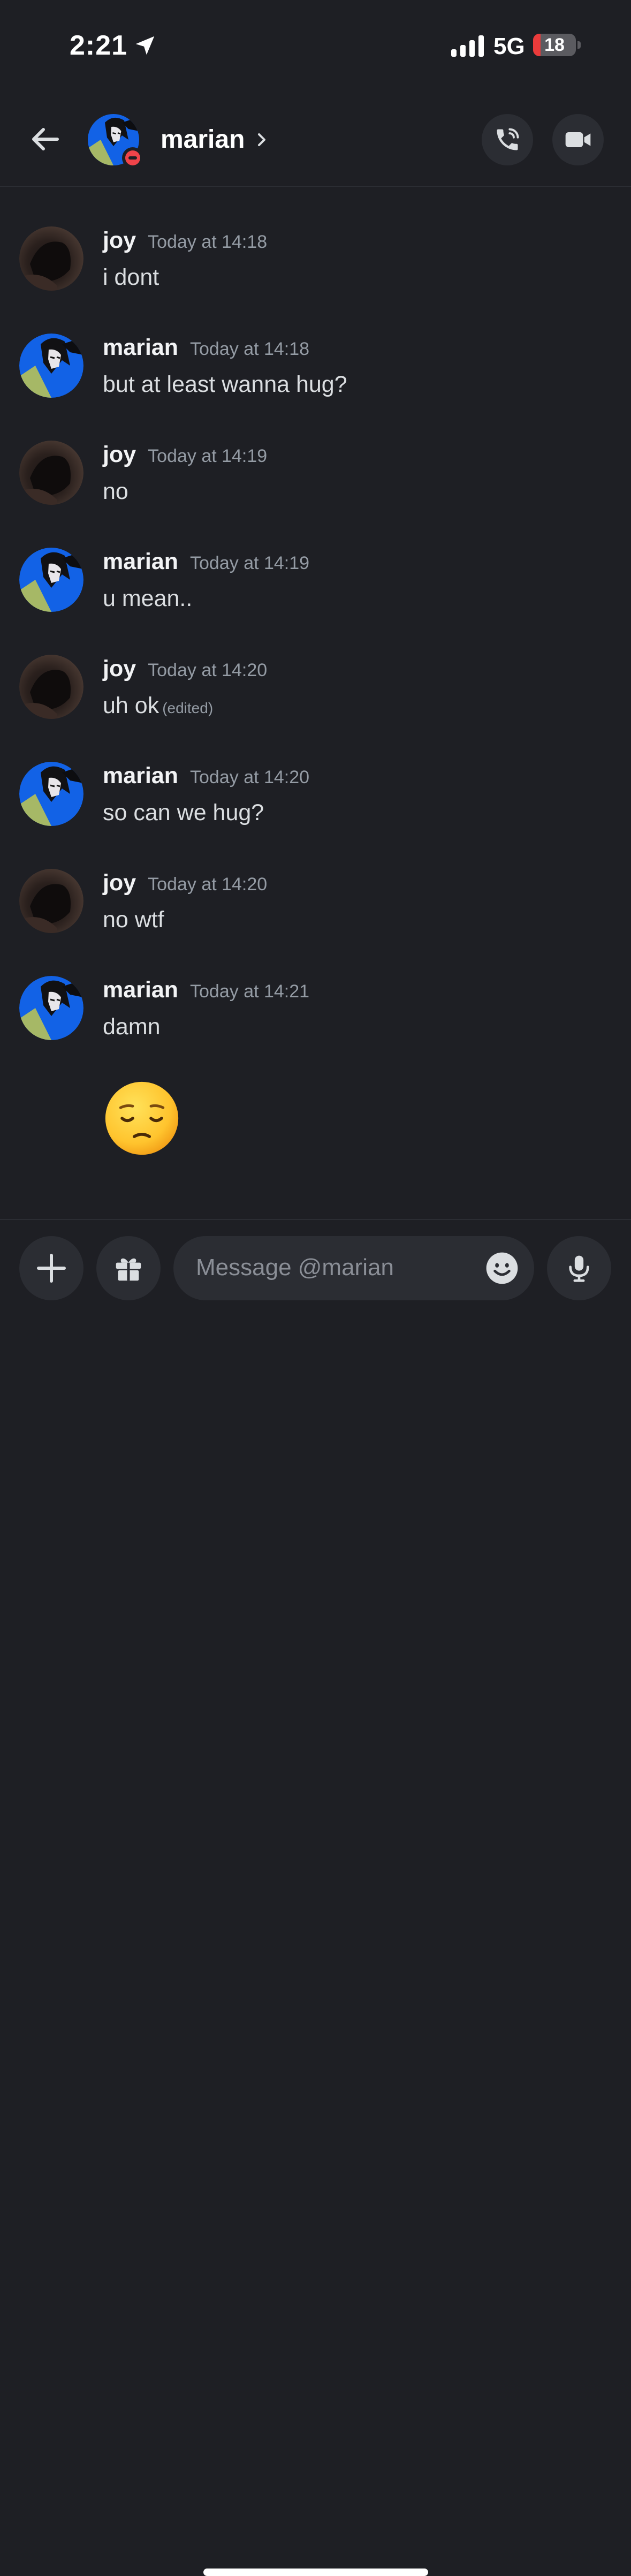 The width and height of the screenshot is (631, 2576). I want to click on back-arrow-icon, so click(45, 139).